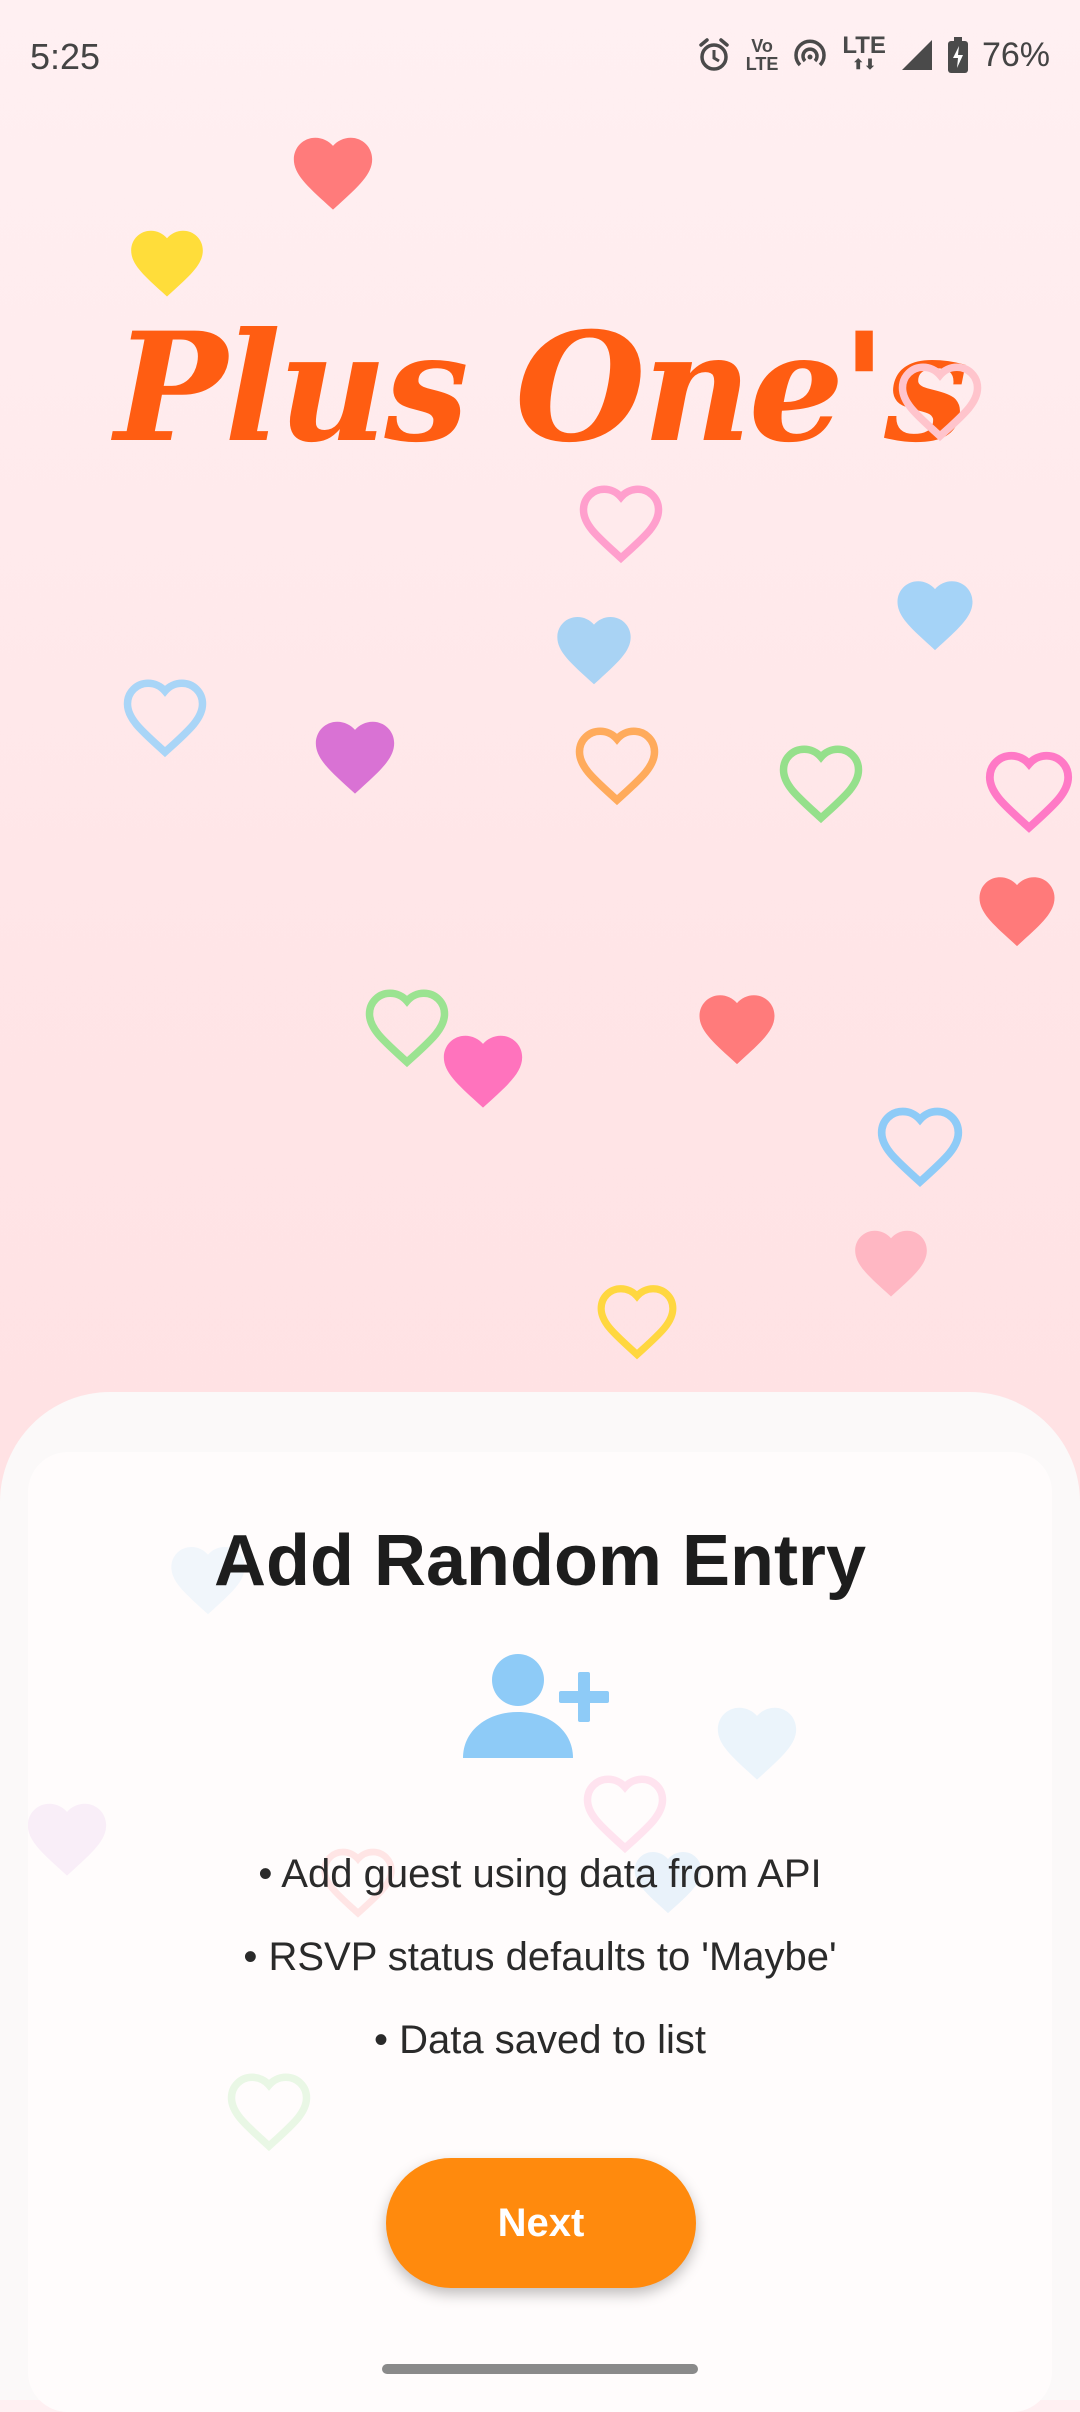  I want to click on bullet-item: • RSVP status defaults to 'Maybe', so click(540, 1957).